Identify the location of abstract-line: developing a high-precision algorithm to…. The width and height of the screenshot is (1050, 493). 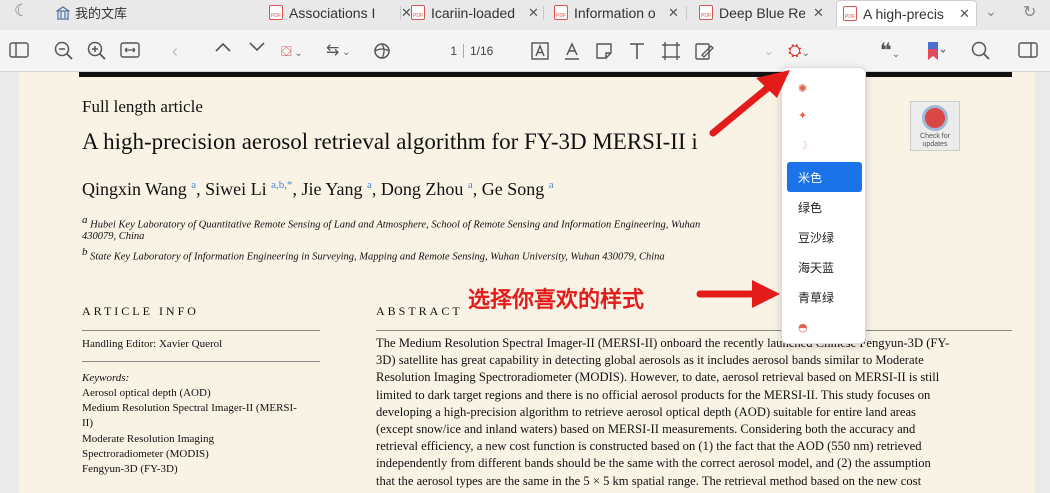
(646, 411).